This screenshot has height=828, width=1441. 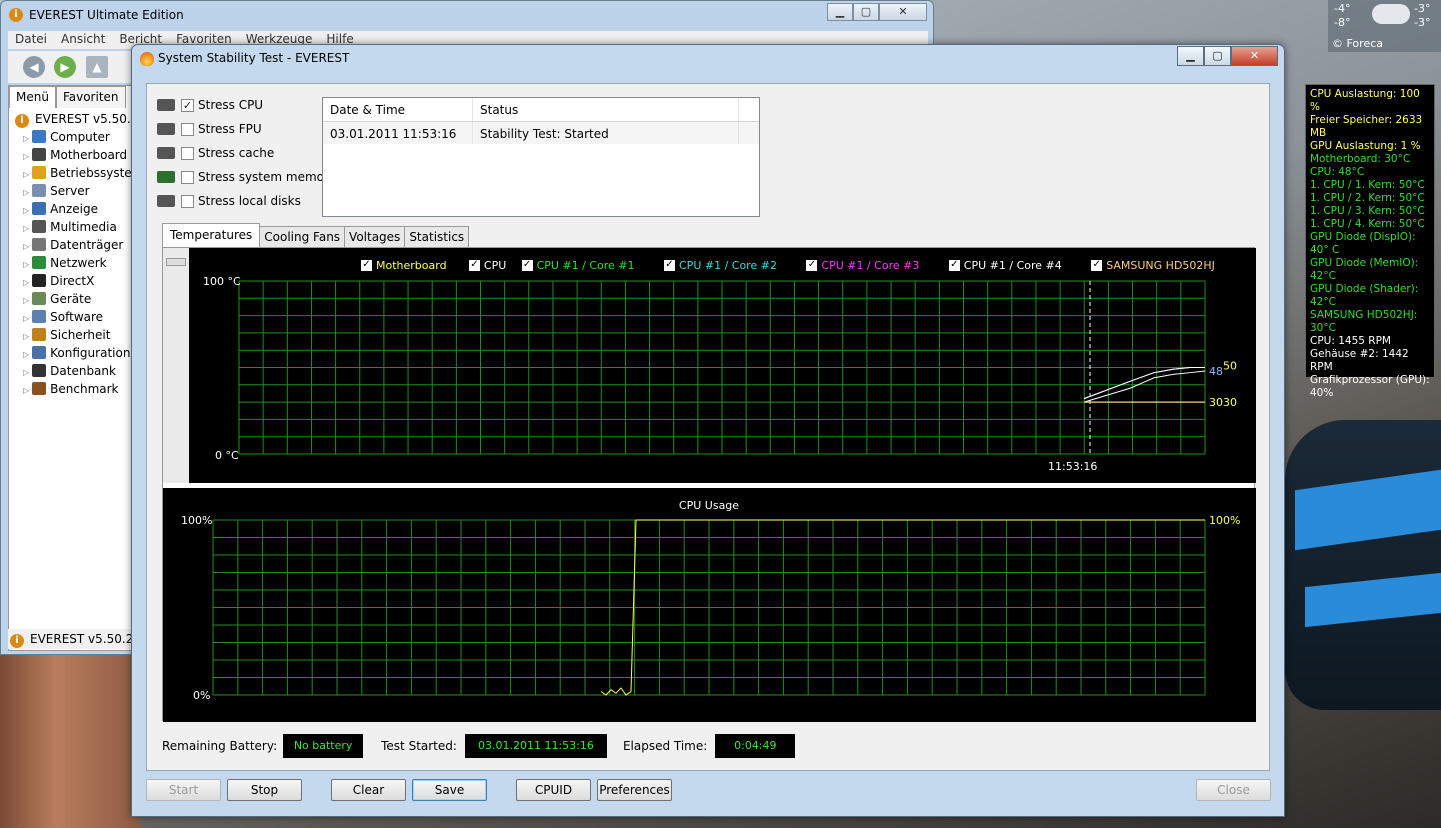 What do you see at coordinates (229, 201) in the screenshot?
I see `stress-option-4: Stress local disks` at bounding box center [229, 201].